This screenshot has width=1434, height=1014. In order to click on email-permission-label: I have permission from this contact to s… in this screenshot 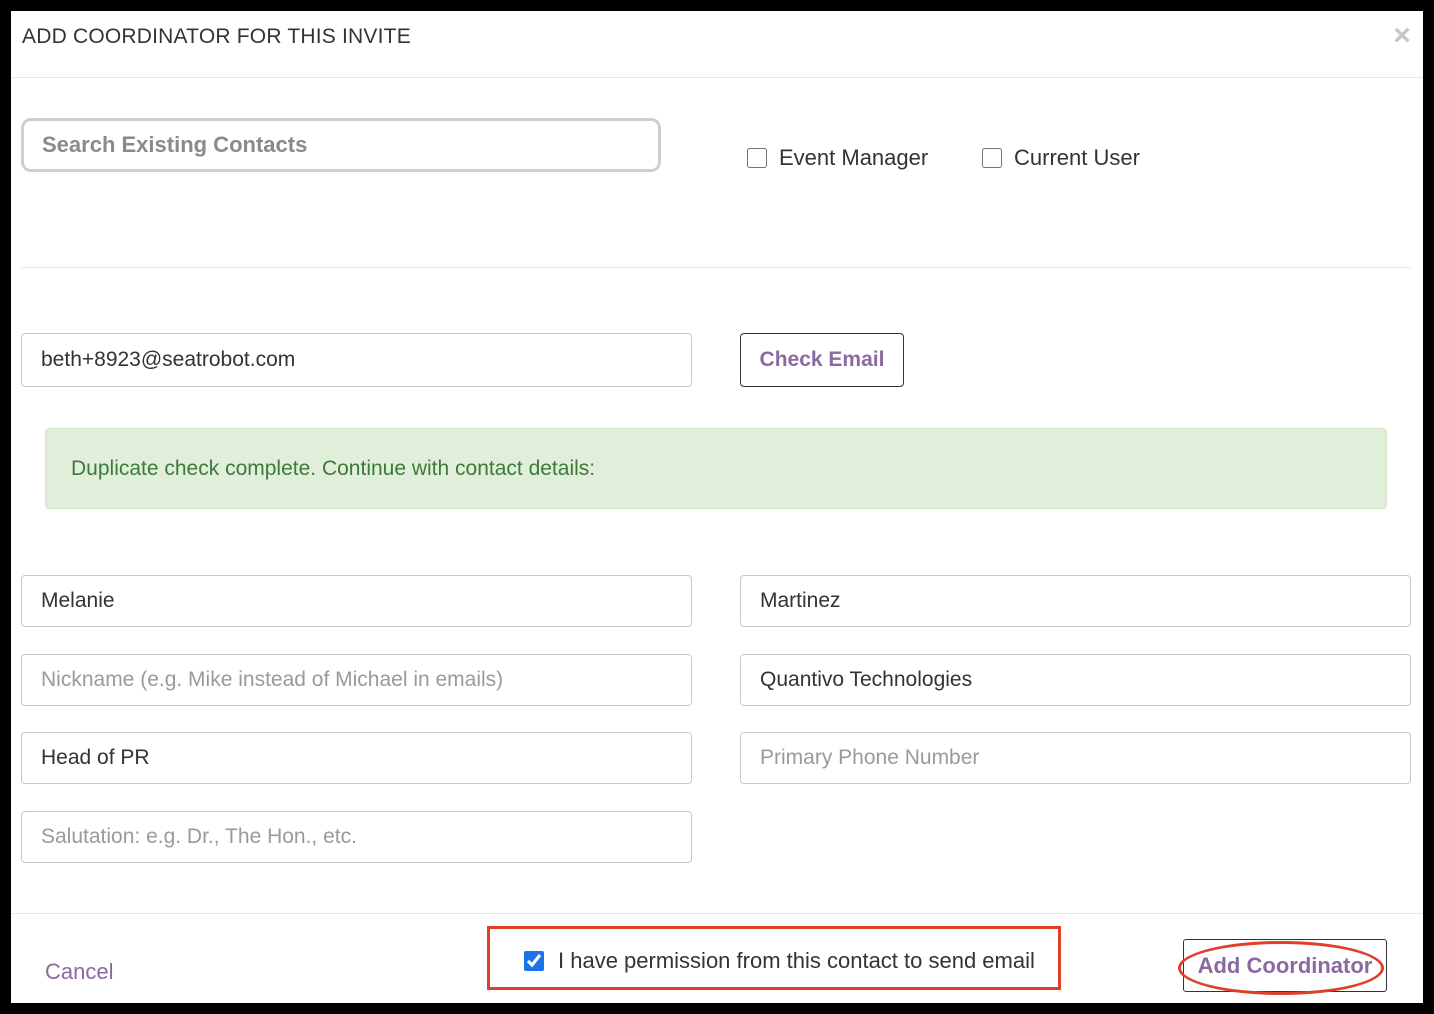, I will do `click(796, 960)`.